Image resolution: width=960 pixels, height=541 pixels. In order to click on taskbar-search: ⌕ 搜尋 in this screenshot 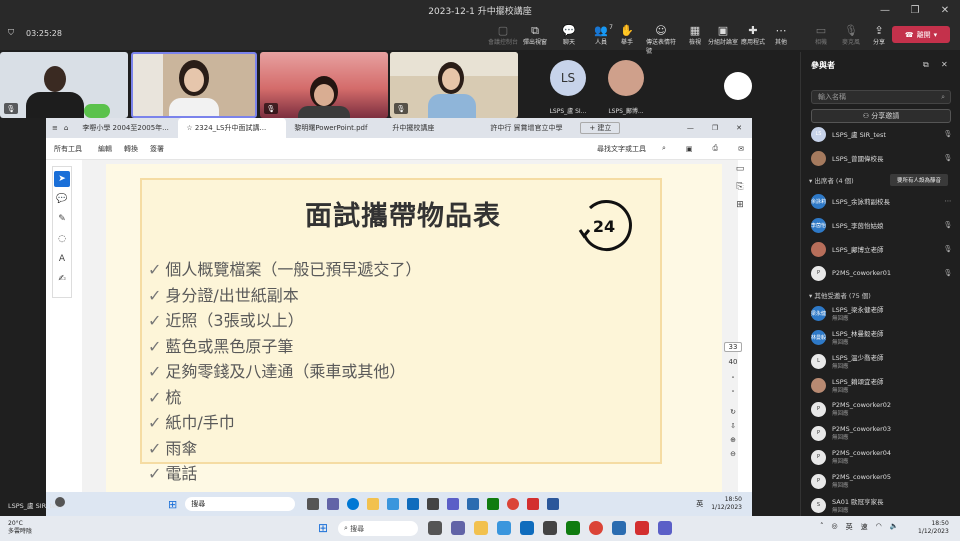, I will do `click(378, 528)`.